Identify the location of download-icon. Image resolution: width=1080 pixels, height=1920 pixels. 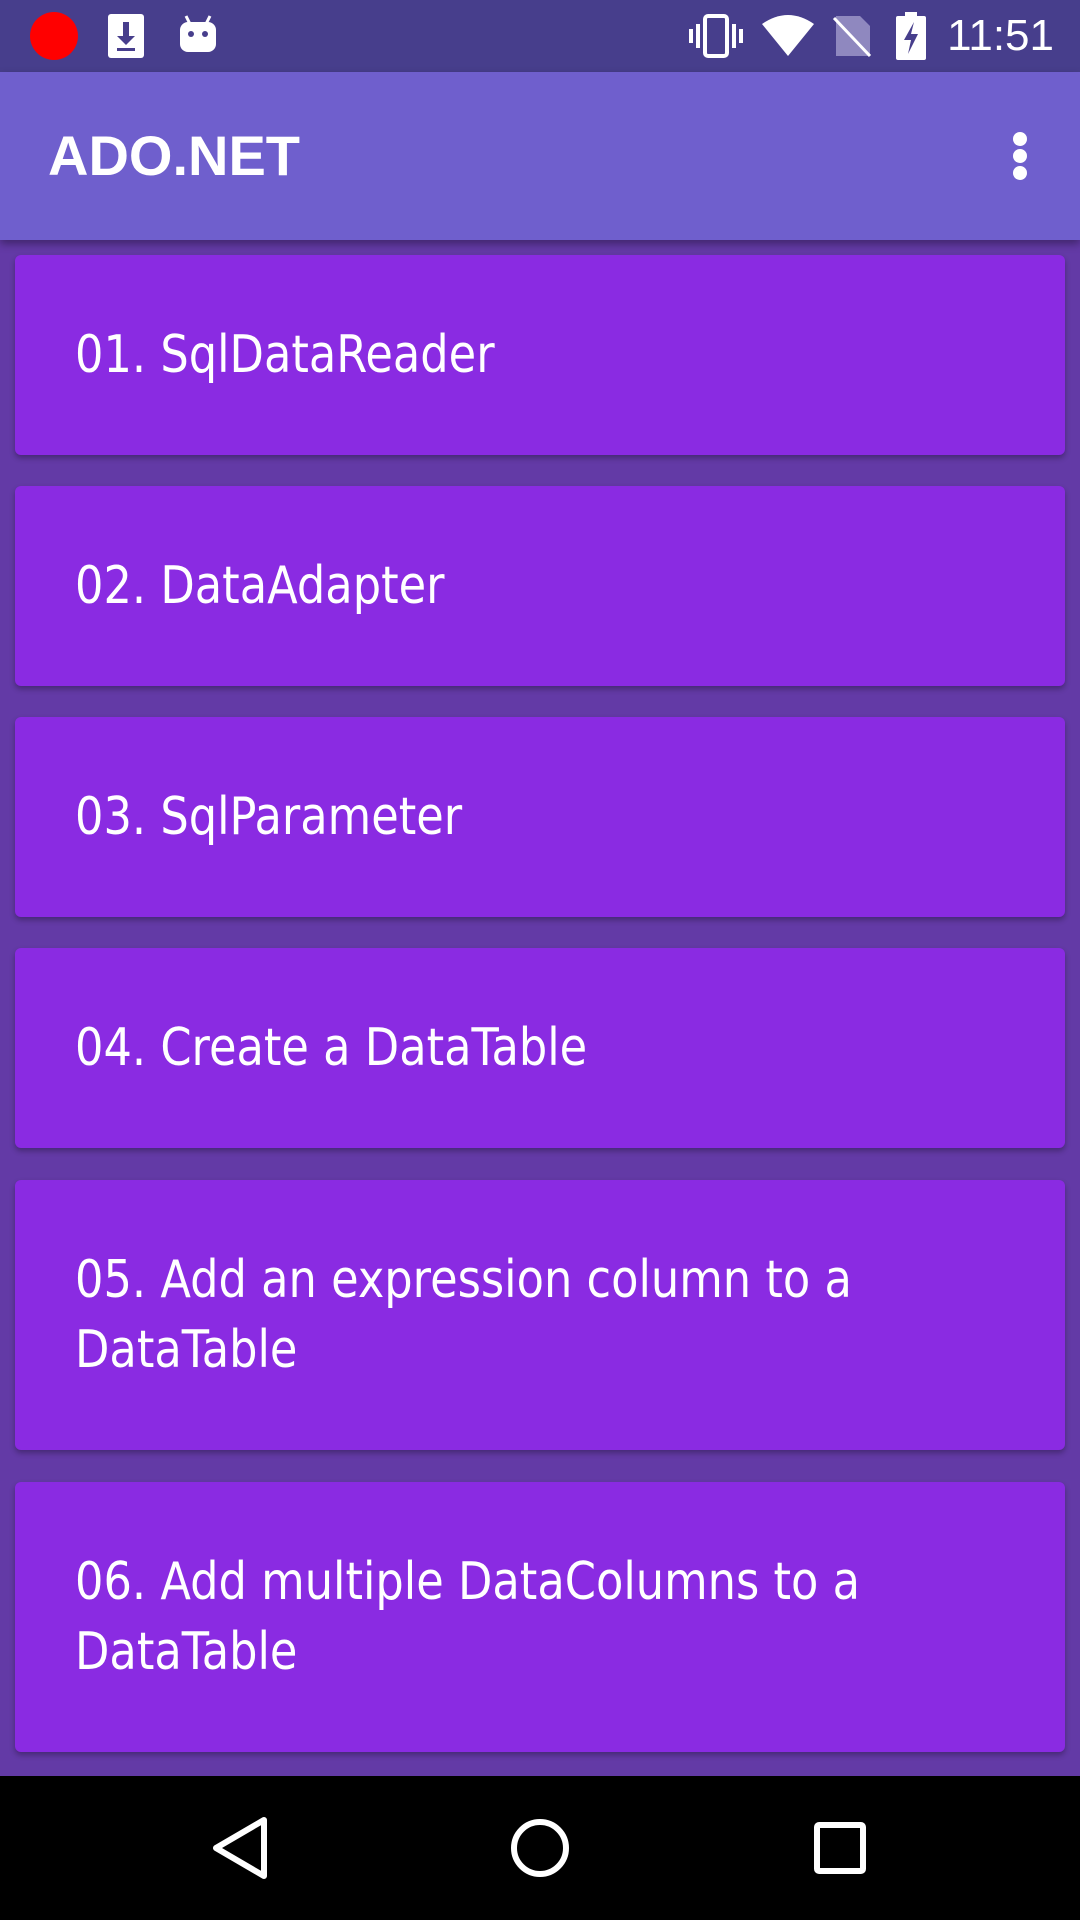
(126, 36).